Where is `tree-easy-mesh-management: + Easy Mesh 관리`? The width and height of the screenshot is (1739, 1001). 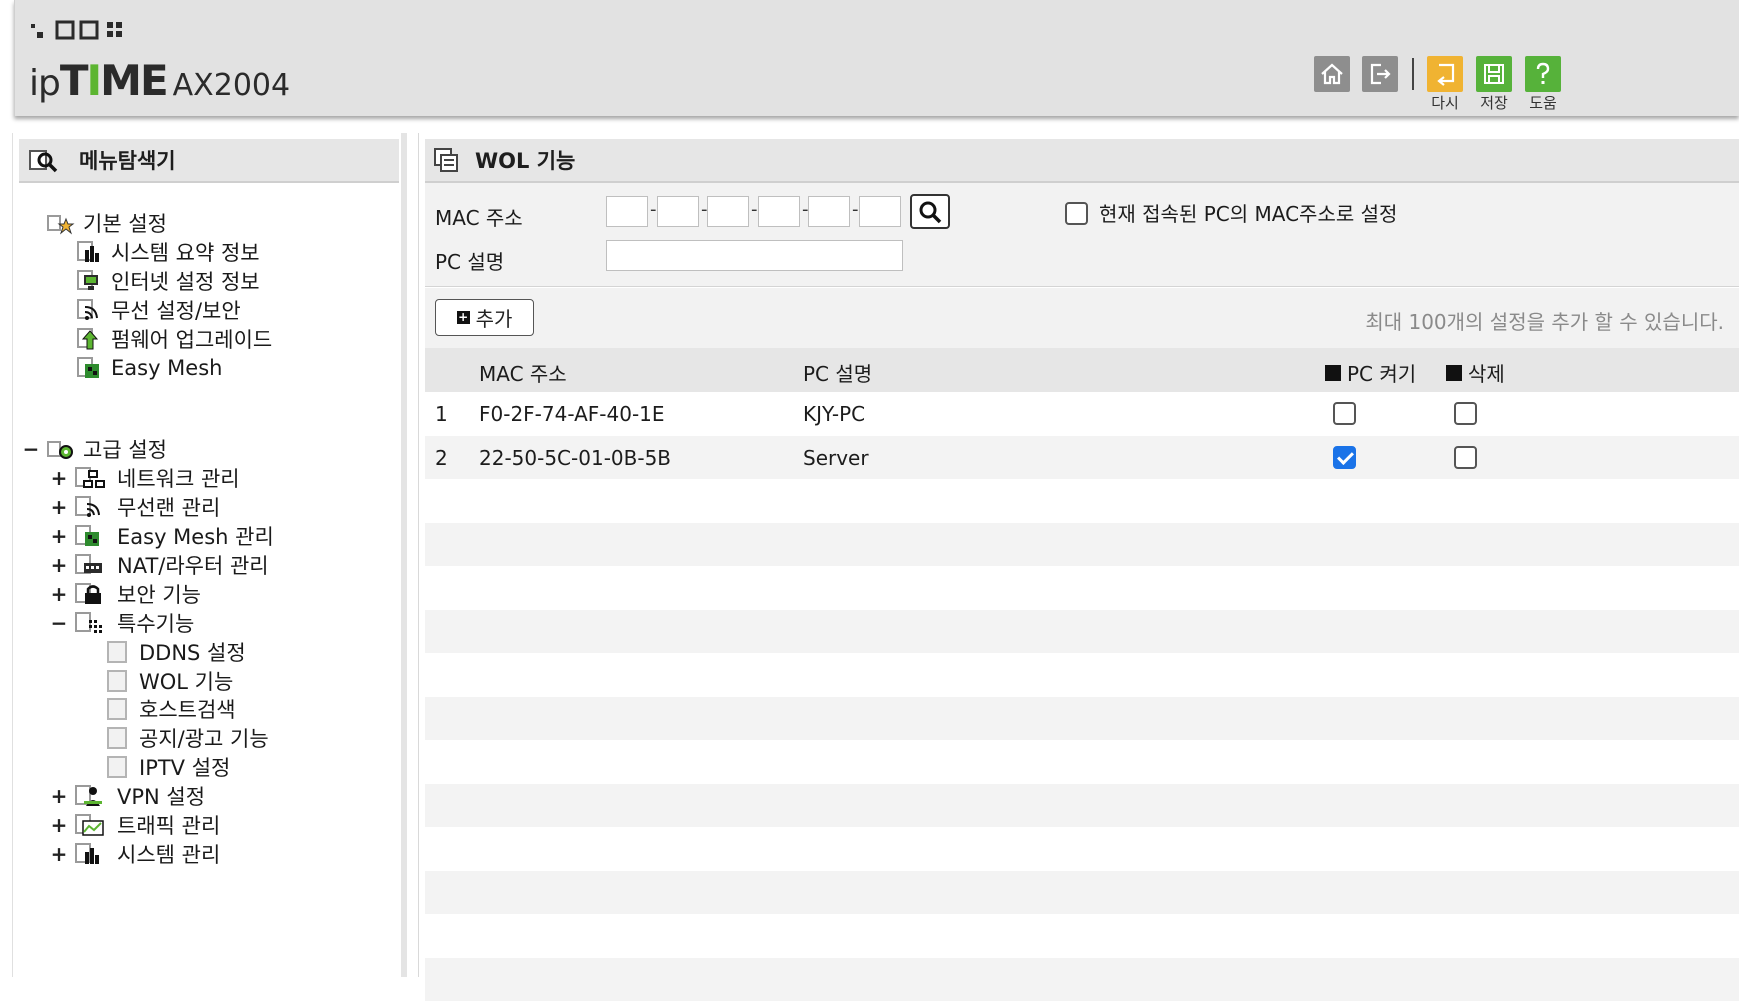 tree-easy-mesh-management: + Easy Mesh 관리 is located at coordinates (161, 536).